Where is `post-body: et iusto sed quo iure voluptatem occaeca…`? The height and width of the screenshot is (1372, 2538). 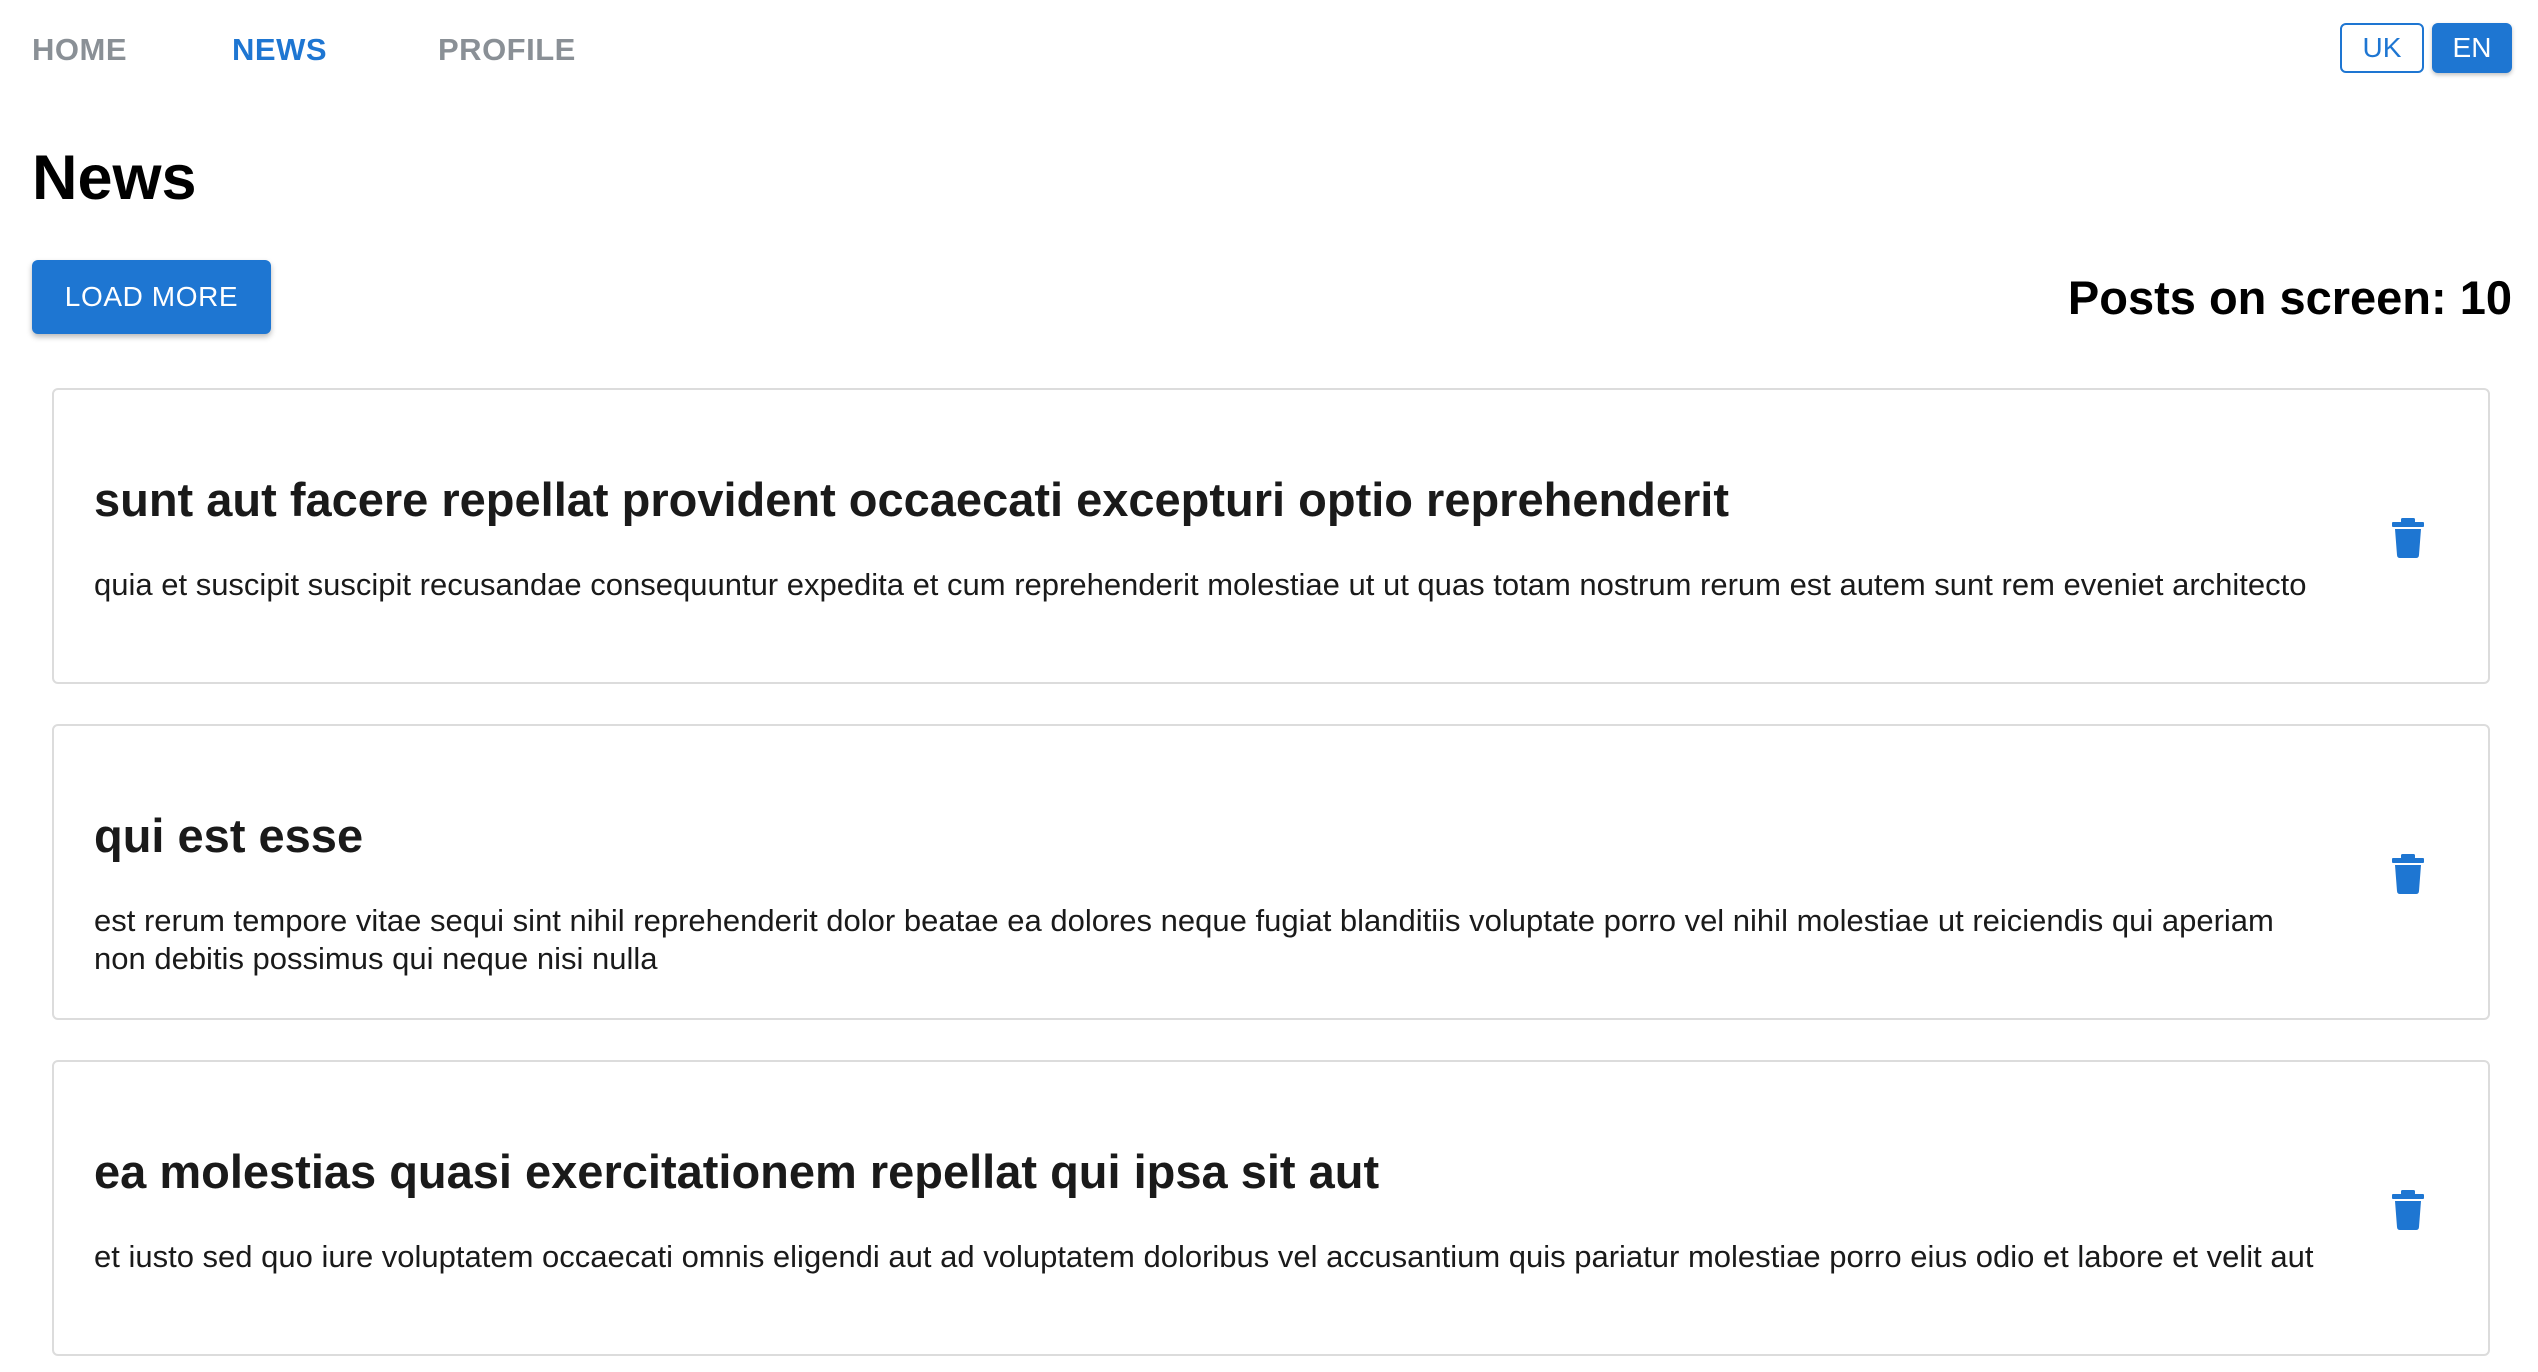
post-body: et iusto sed quo iure voluptatem occaeca… is located at coordinates (1204, 1256).